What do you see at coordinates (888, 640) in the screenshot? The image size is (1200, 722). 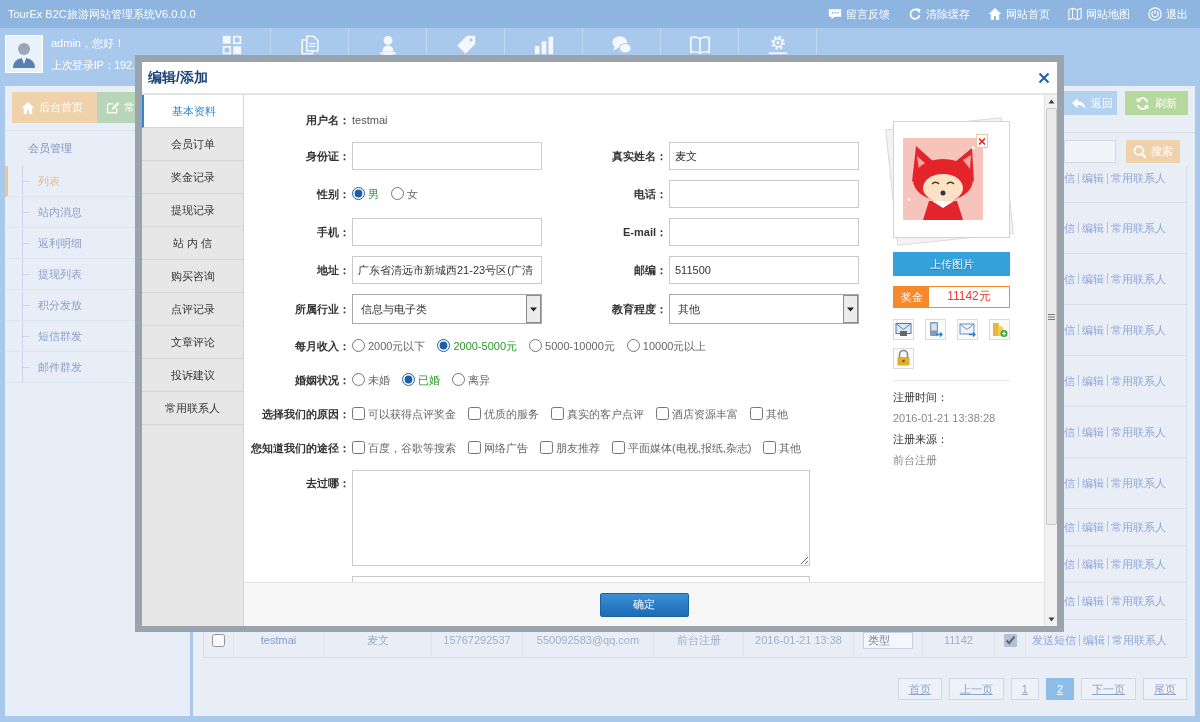 I see `type-select: 类型` at bounding box center [888, 640].